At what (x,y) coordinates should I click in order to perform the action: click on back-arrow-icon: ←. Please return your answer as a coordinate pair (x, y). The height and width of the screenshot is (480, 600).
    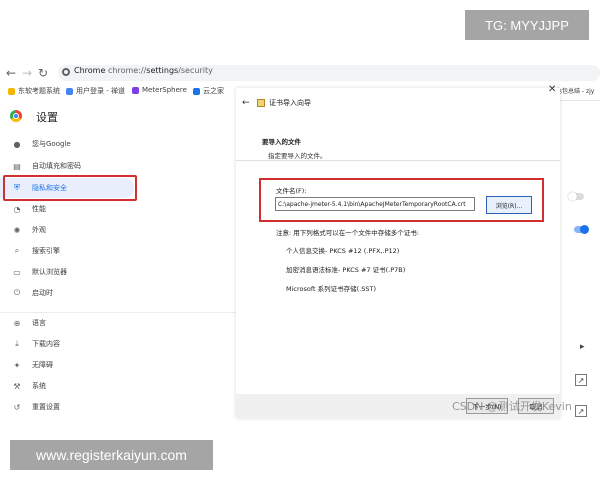
    Looking at the image, I should click on (246, 103).